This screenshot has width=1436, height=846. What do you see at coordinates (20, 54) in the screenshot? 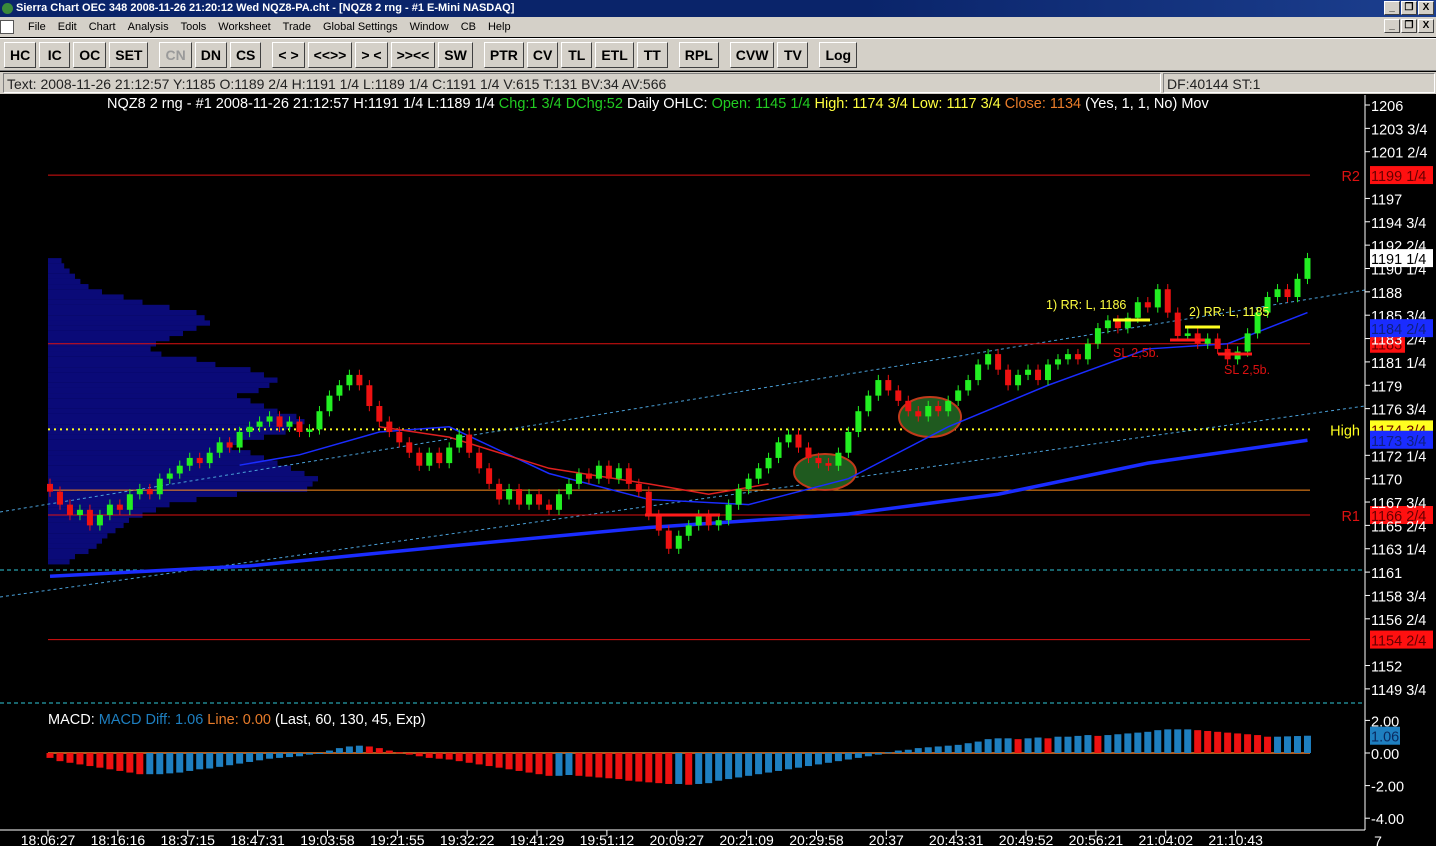
I see `toolbar-button-hc: HC` at bounding box center [20, 54].